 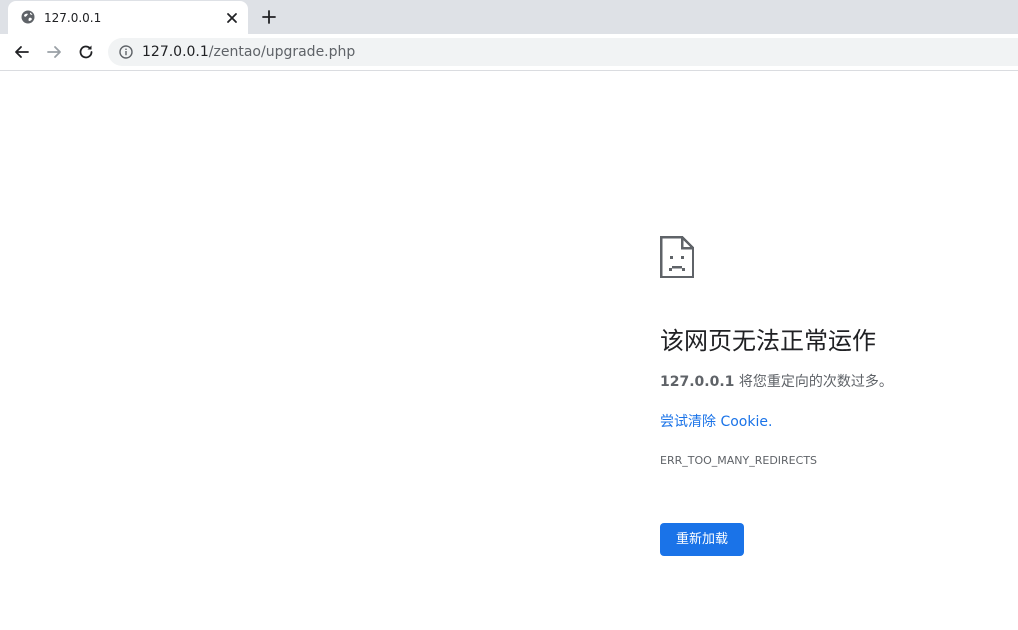 I want to click on tab-strip: 127.0.0.1, so click(x=509, y=17).